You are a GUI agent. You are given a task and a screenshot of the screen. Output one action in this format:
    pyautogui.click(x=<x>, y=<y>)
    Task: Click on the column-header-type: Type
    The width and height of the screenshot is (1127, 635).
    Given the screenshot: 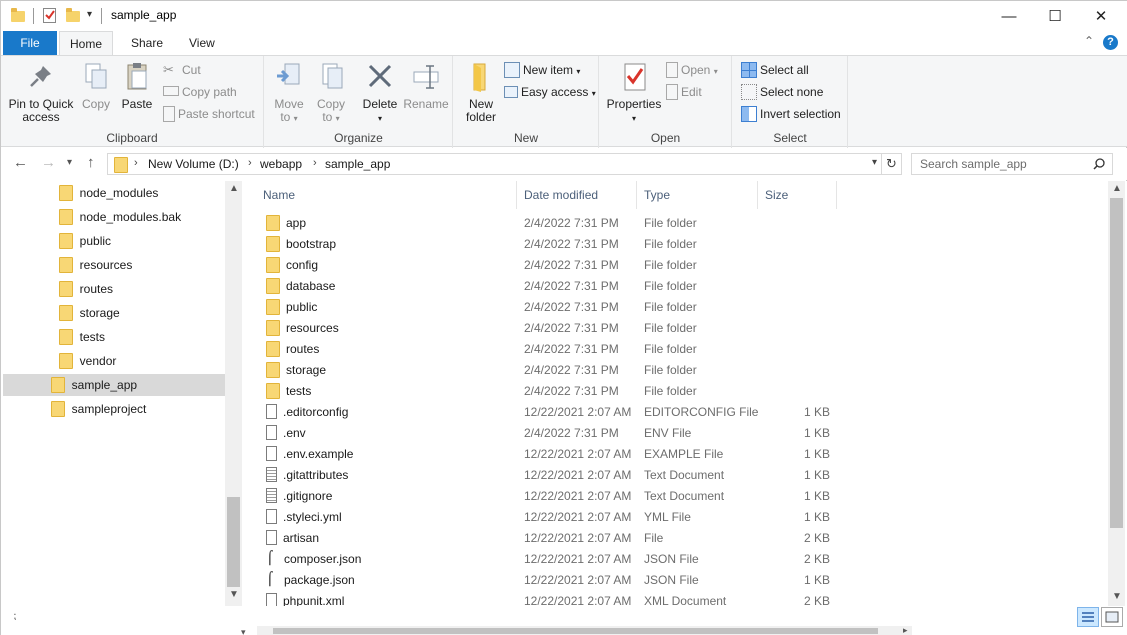 What is the action you would take?
    pyautogui.click(x=697, y=195)
    